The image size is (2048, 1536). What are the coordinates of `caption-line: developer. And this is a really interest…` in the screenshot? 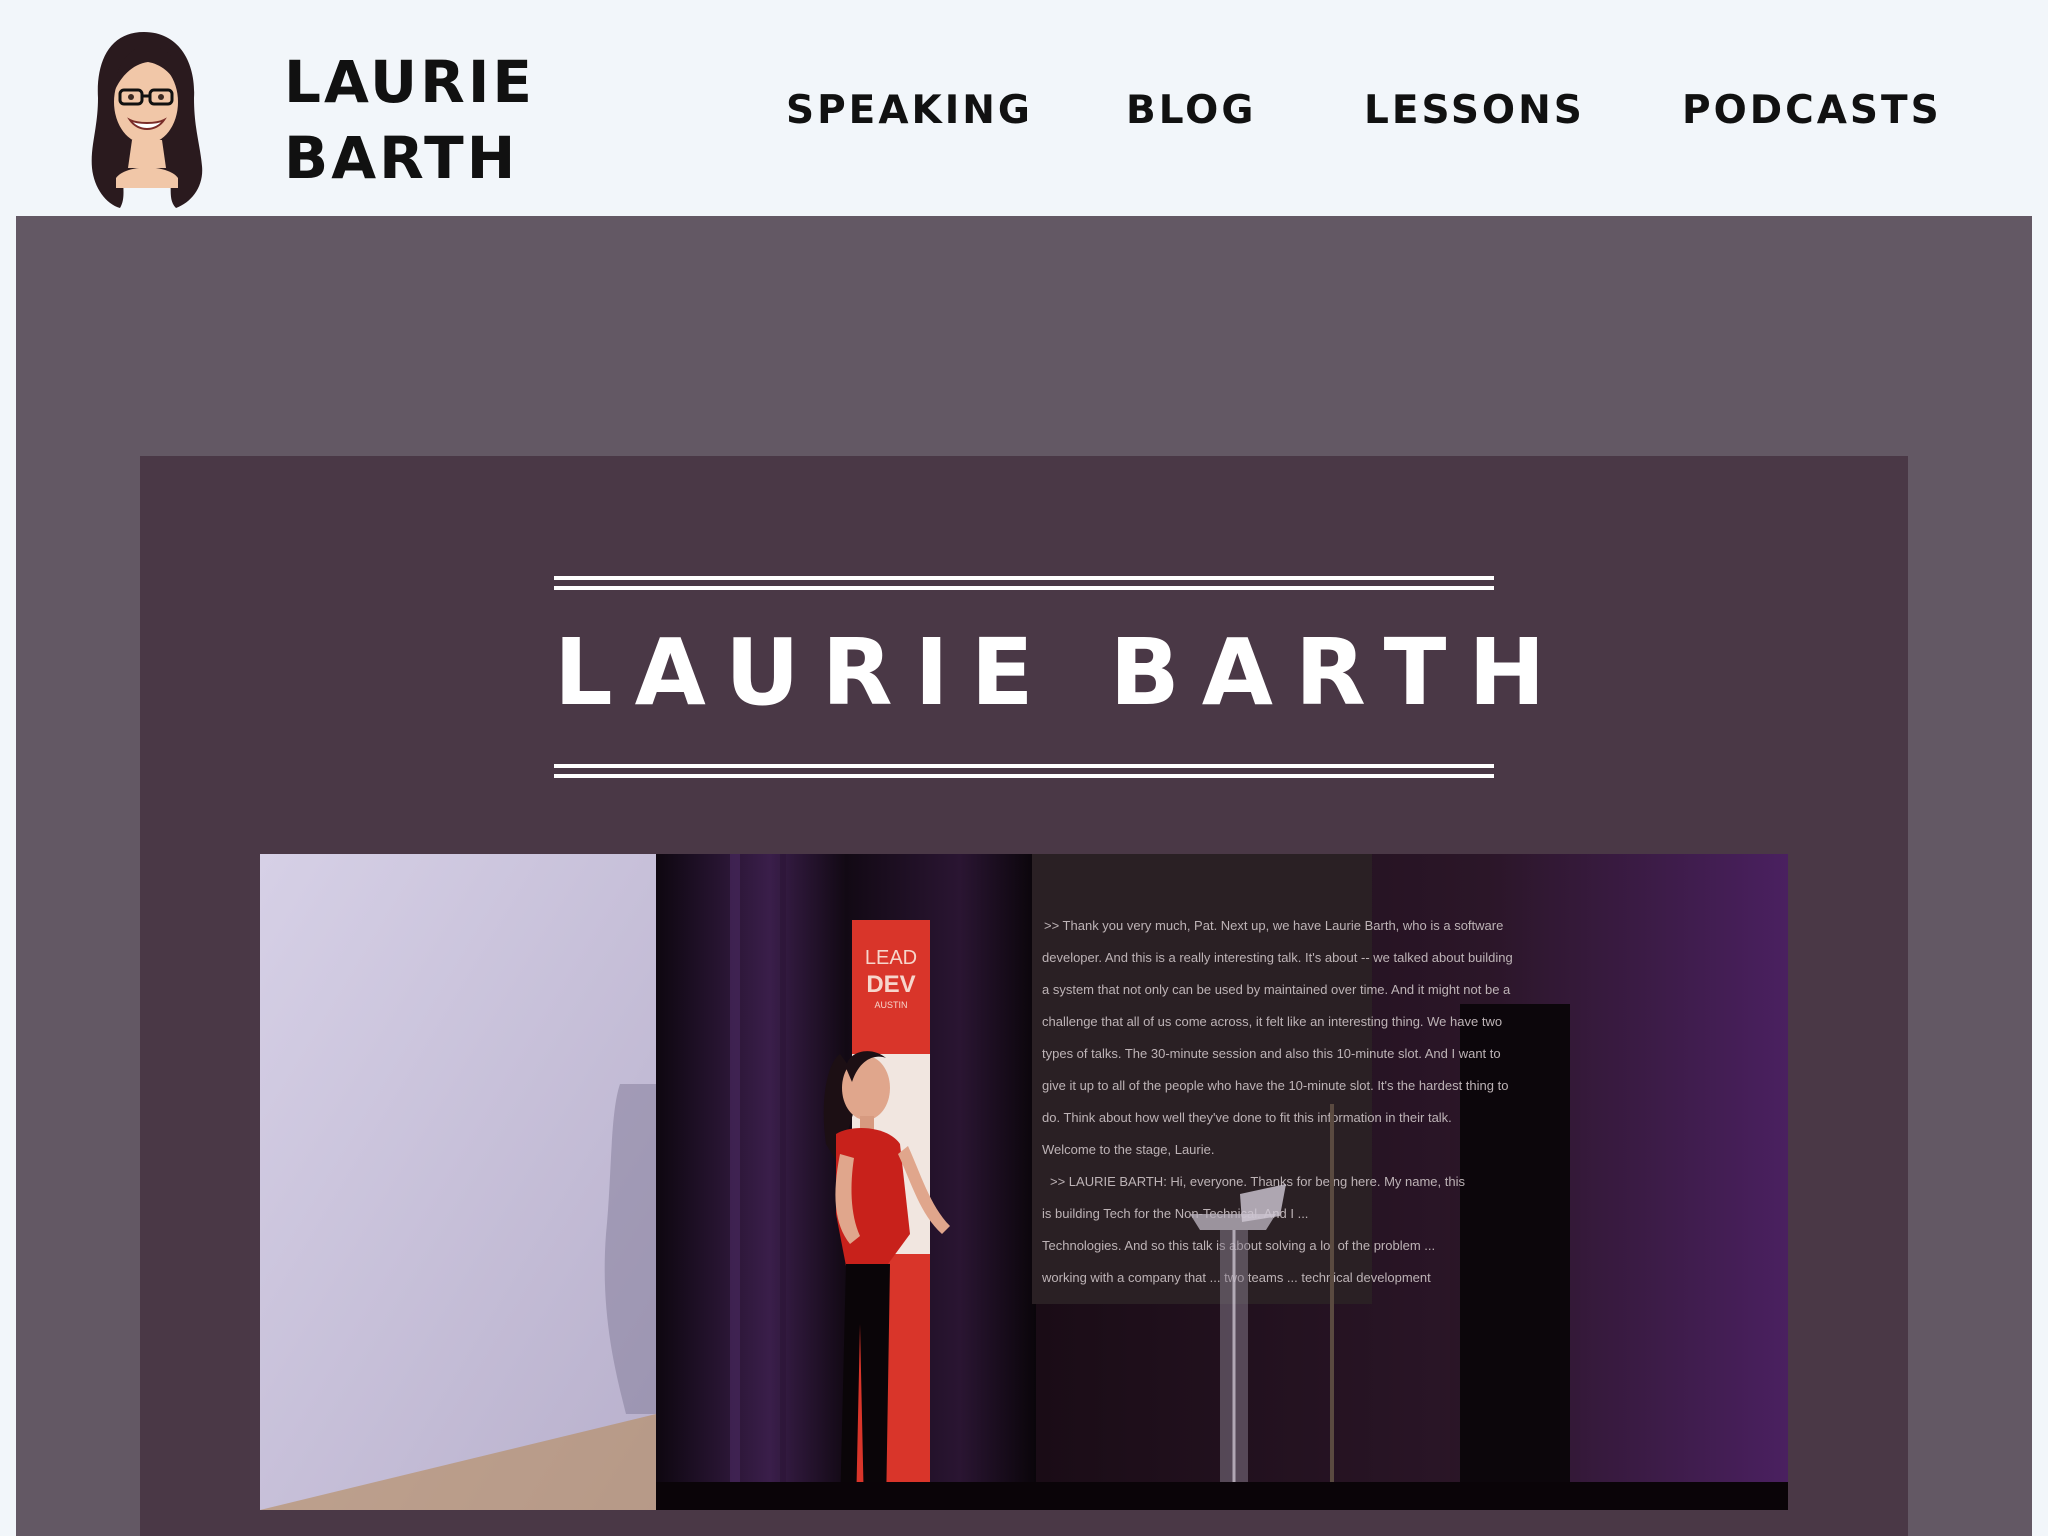 It's located at (1277, 957).